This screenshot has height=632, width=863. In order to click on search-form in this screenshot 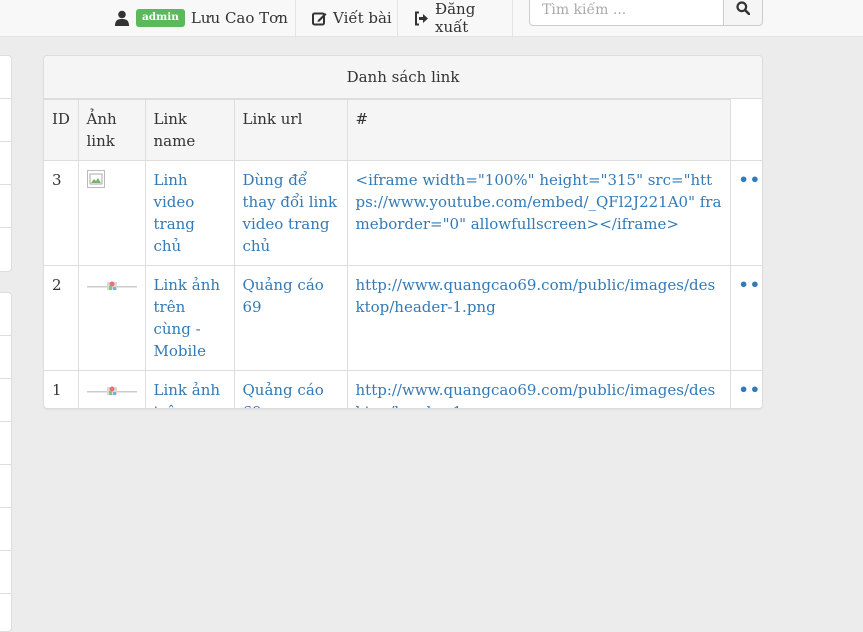, I will do `click(646, 13)`.